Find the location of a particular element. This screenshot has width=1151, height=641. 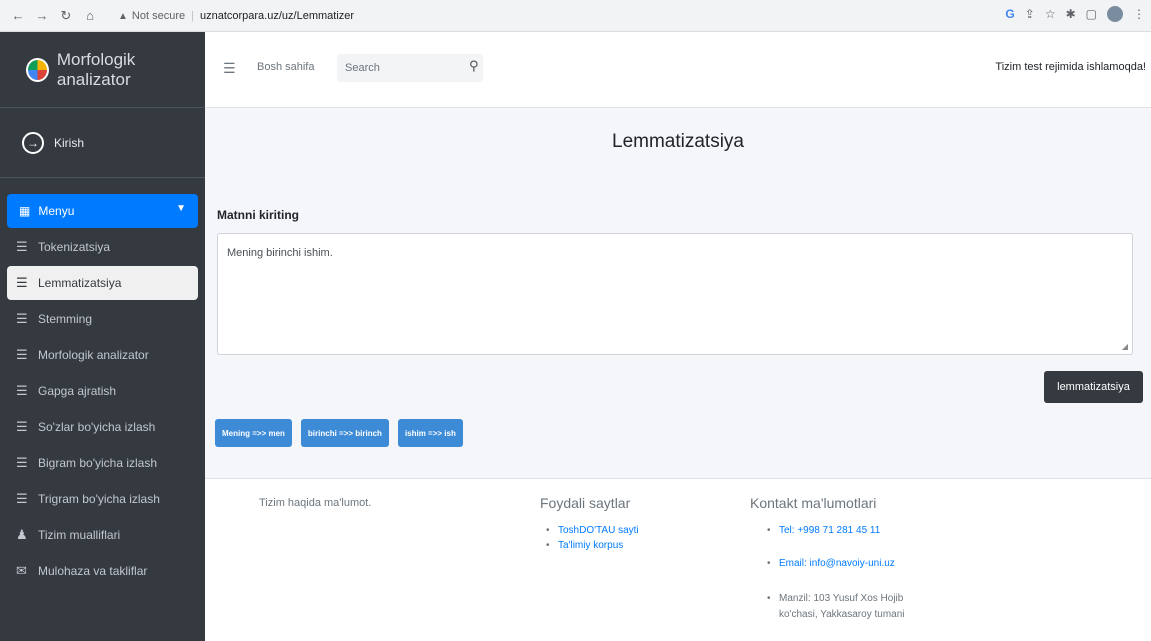

comments-icon: ✉ is located at coordinates (21, 570).